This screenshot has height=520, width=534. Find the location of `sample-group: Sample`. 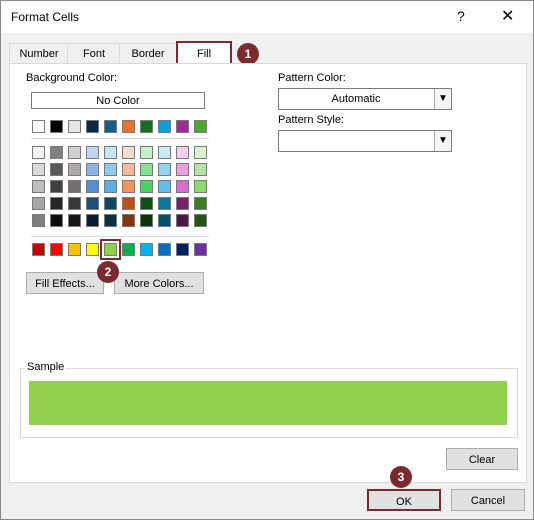

sample-group: Sample is located at coordinates (269, 399).